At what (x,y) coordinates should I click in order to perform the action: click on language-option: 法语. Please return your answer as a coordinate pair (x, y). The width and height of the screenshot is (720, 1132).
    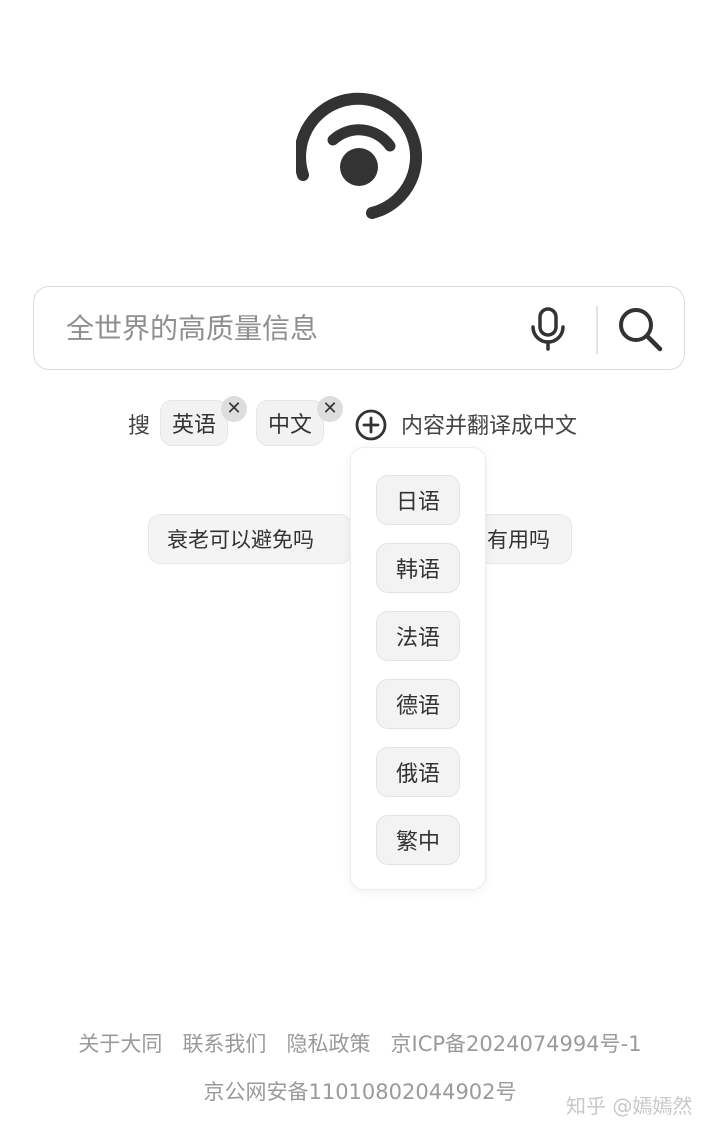
    Looking at the image, I should click on (418, 636).